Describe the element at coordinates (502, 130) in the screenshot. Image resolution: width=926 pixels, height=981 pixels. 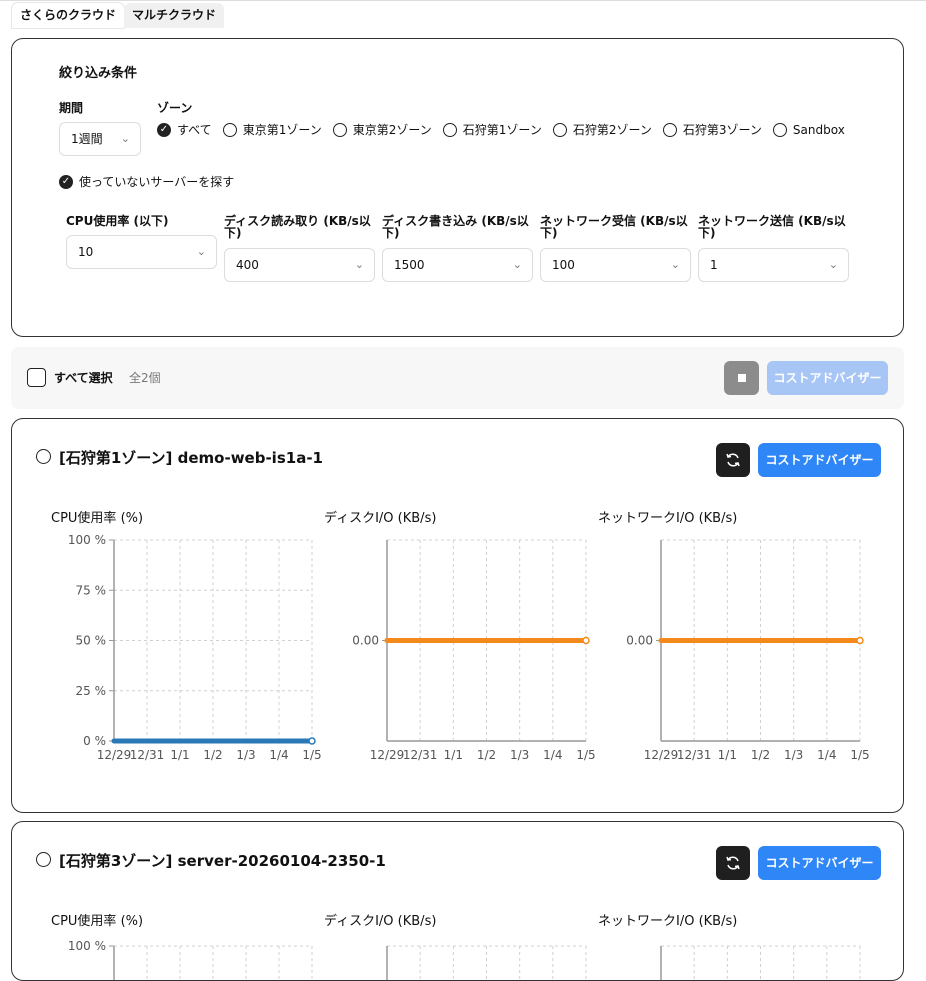
I see `zone-option-label: 石狩第1ゾーン` at that location.